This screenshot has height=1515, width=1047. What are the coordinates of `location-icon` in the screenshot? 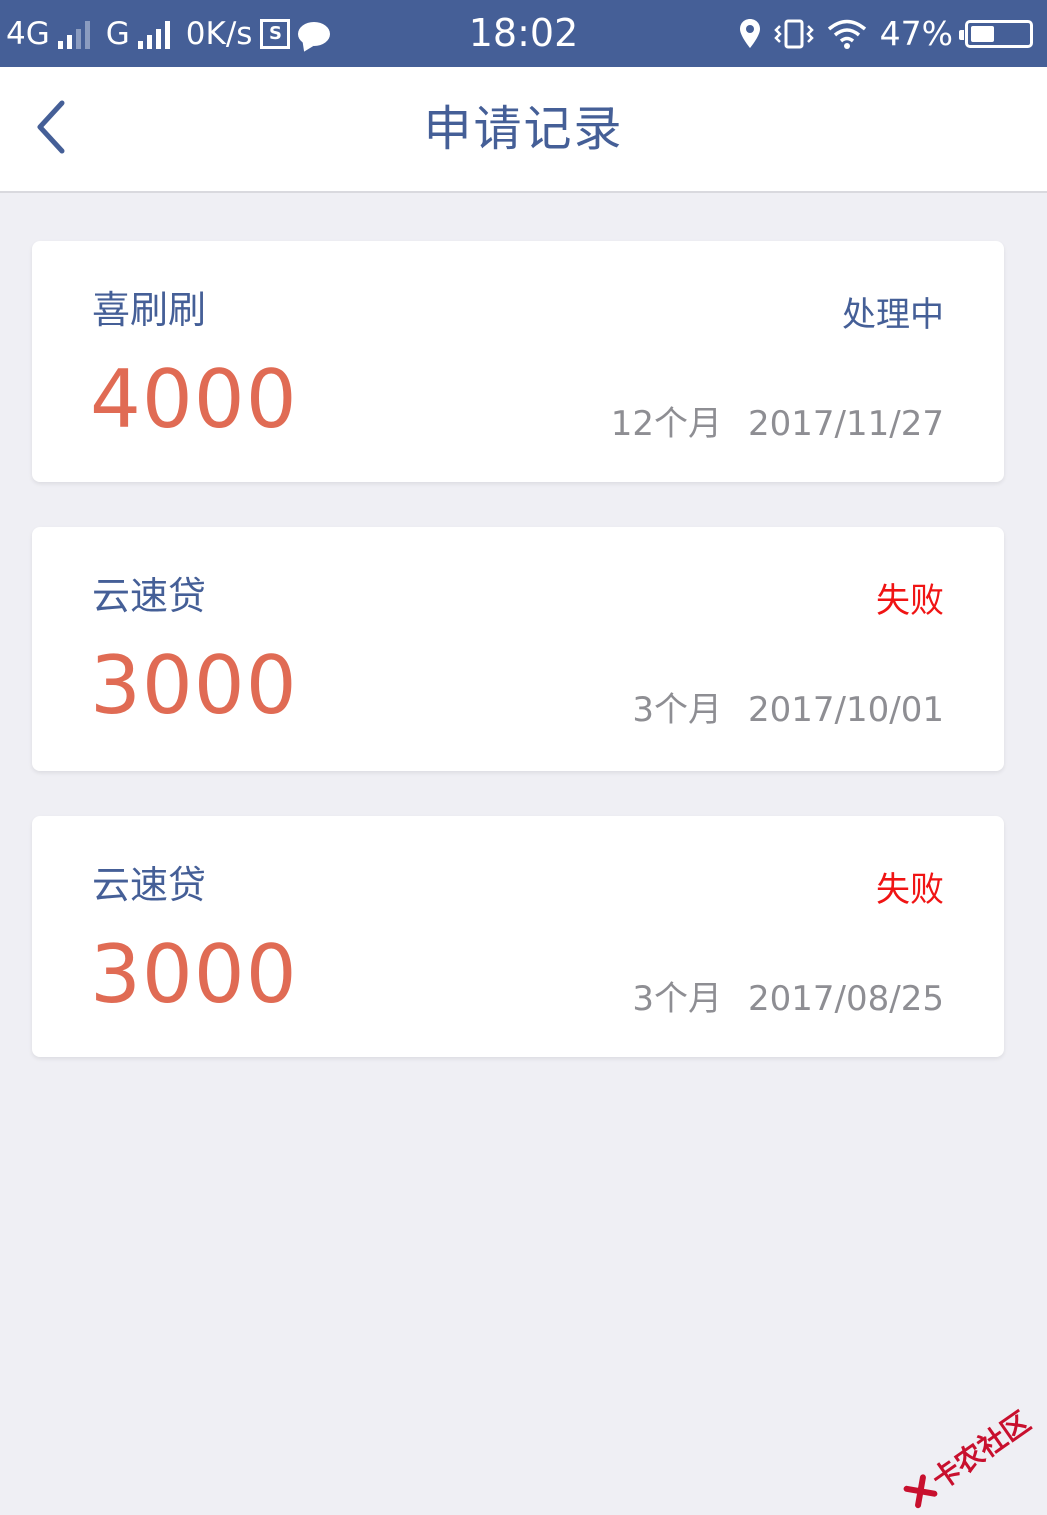 It's located at (749, 33).